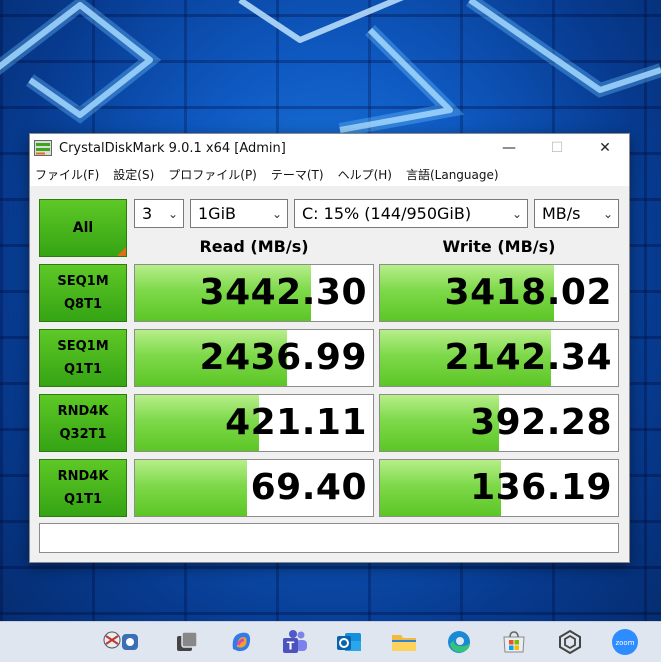 The width and height of the screenshot is (661, 662). I want to click on test-params: Q8T1, so click(82, 304).